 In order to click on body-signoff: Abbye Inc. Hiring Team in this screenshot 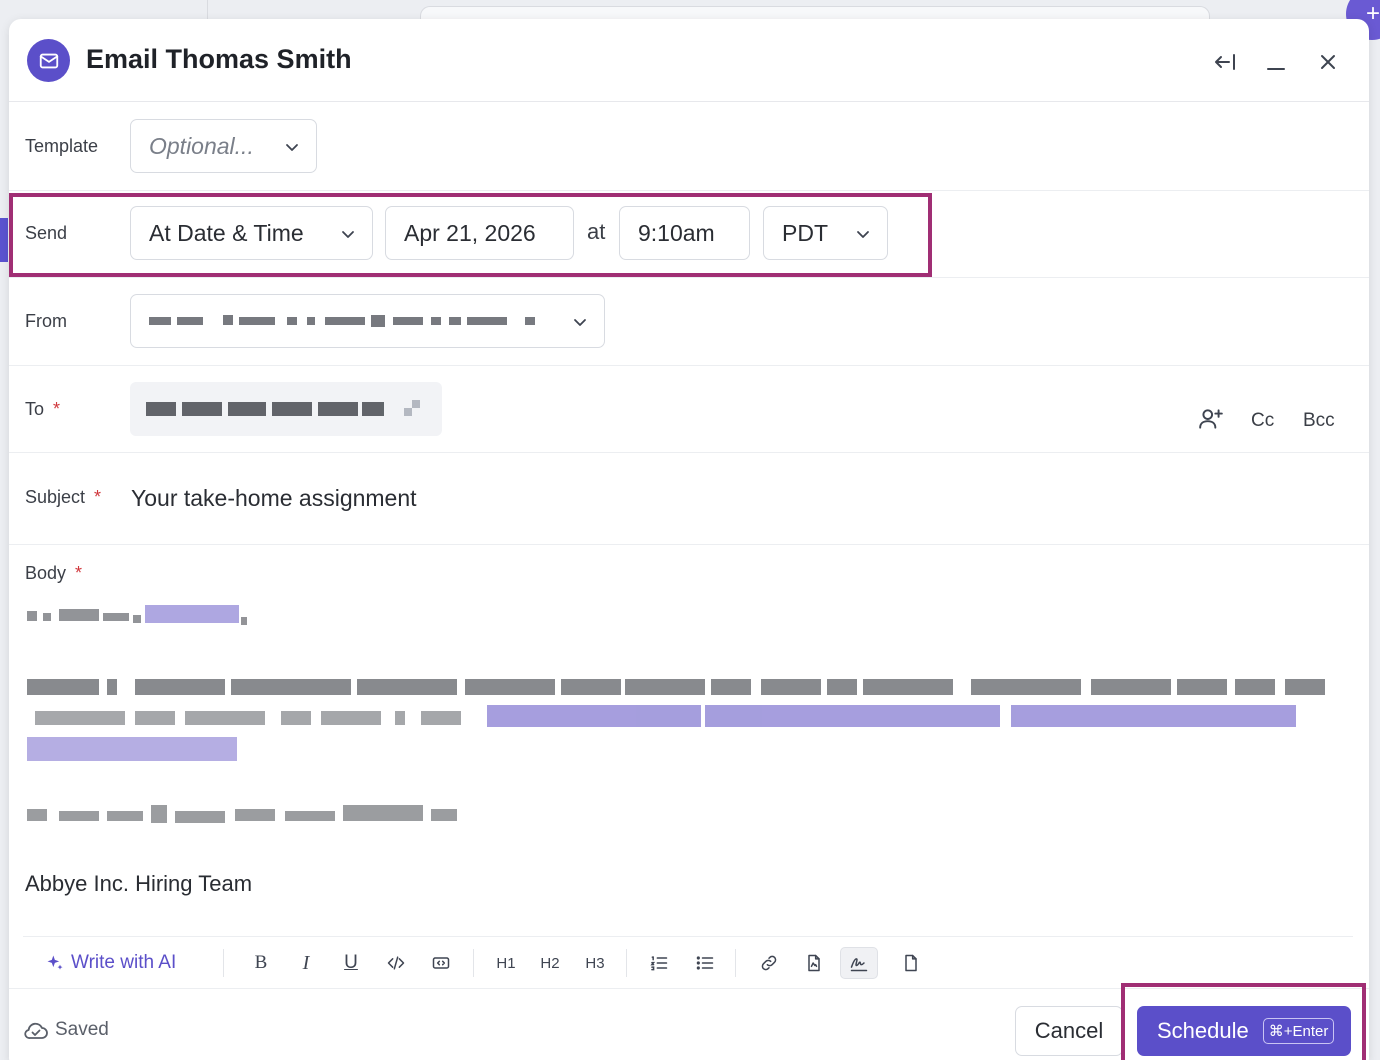, I will do `click(139, 883)`.